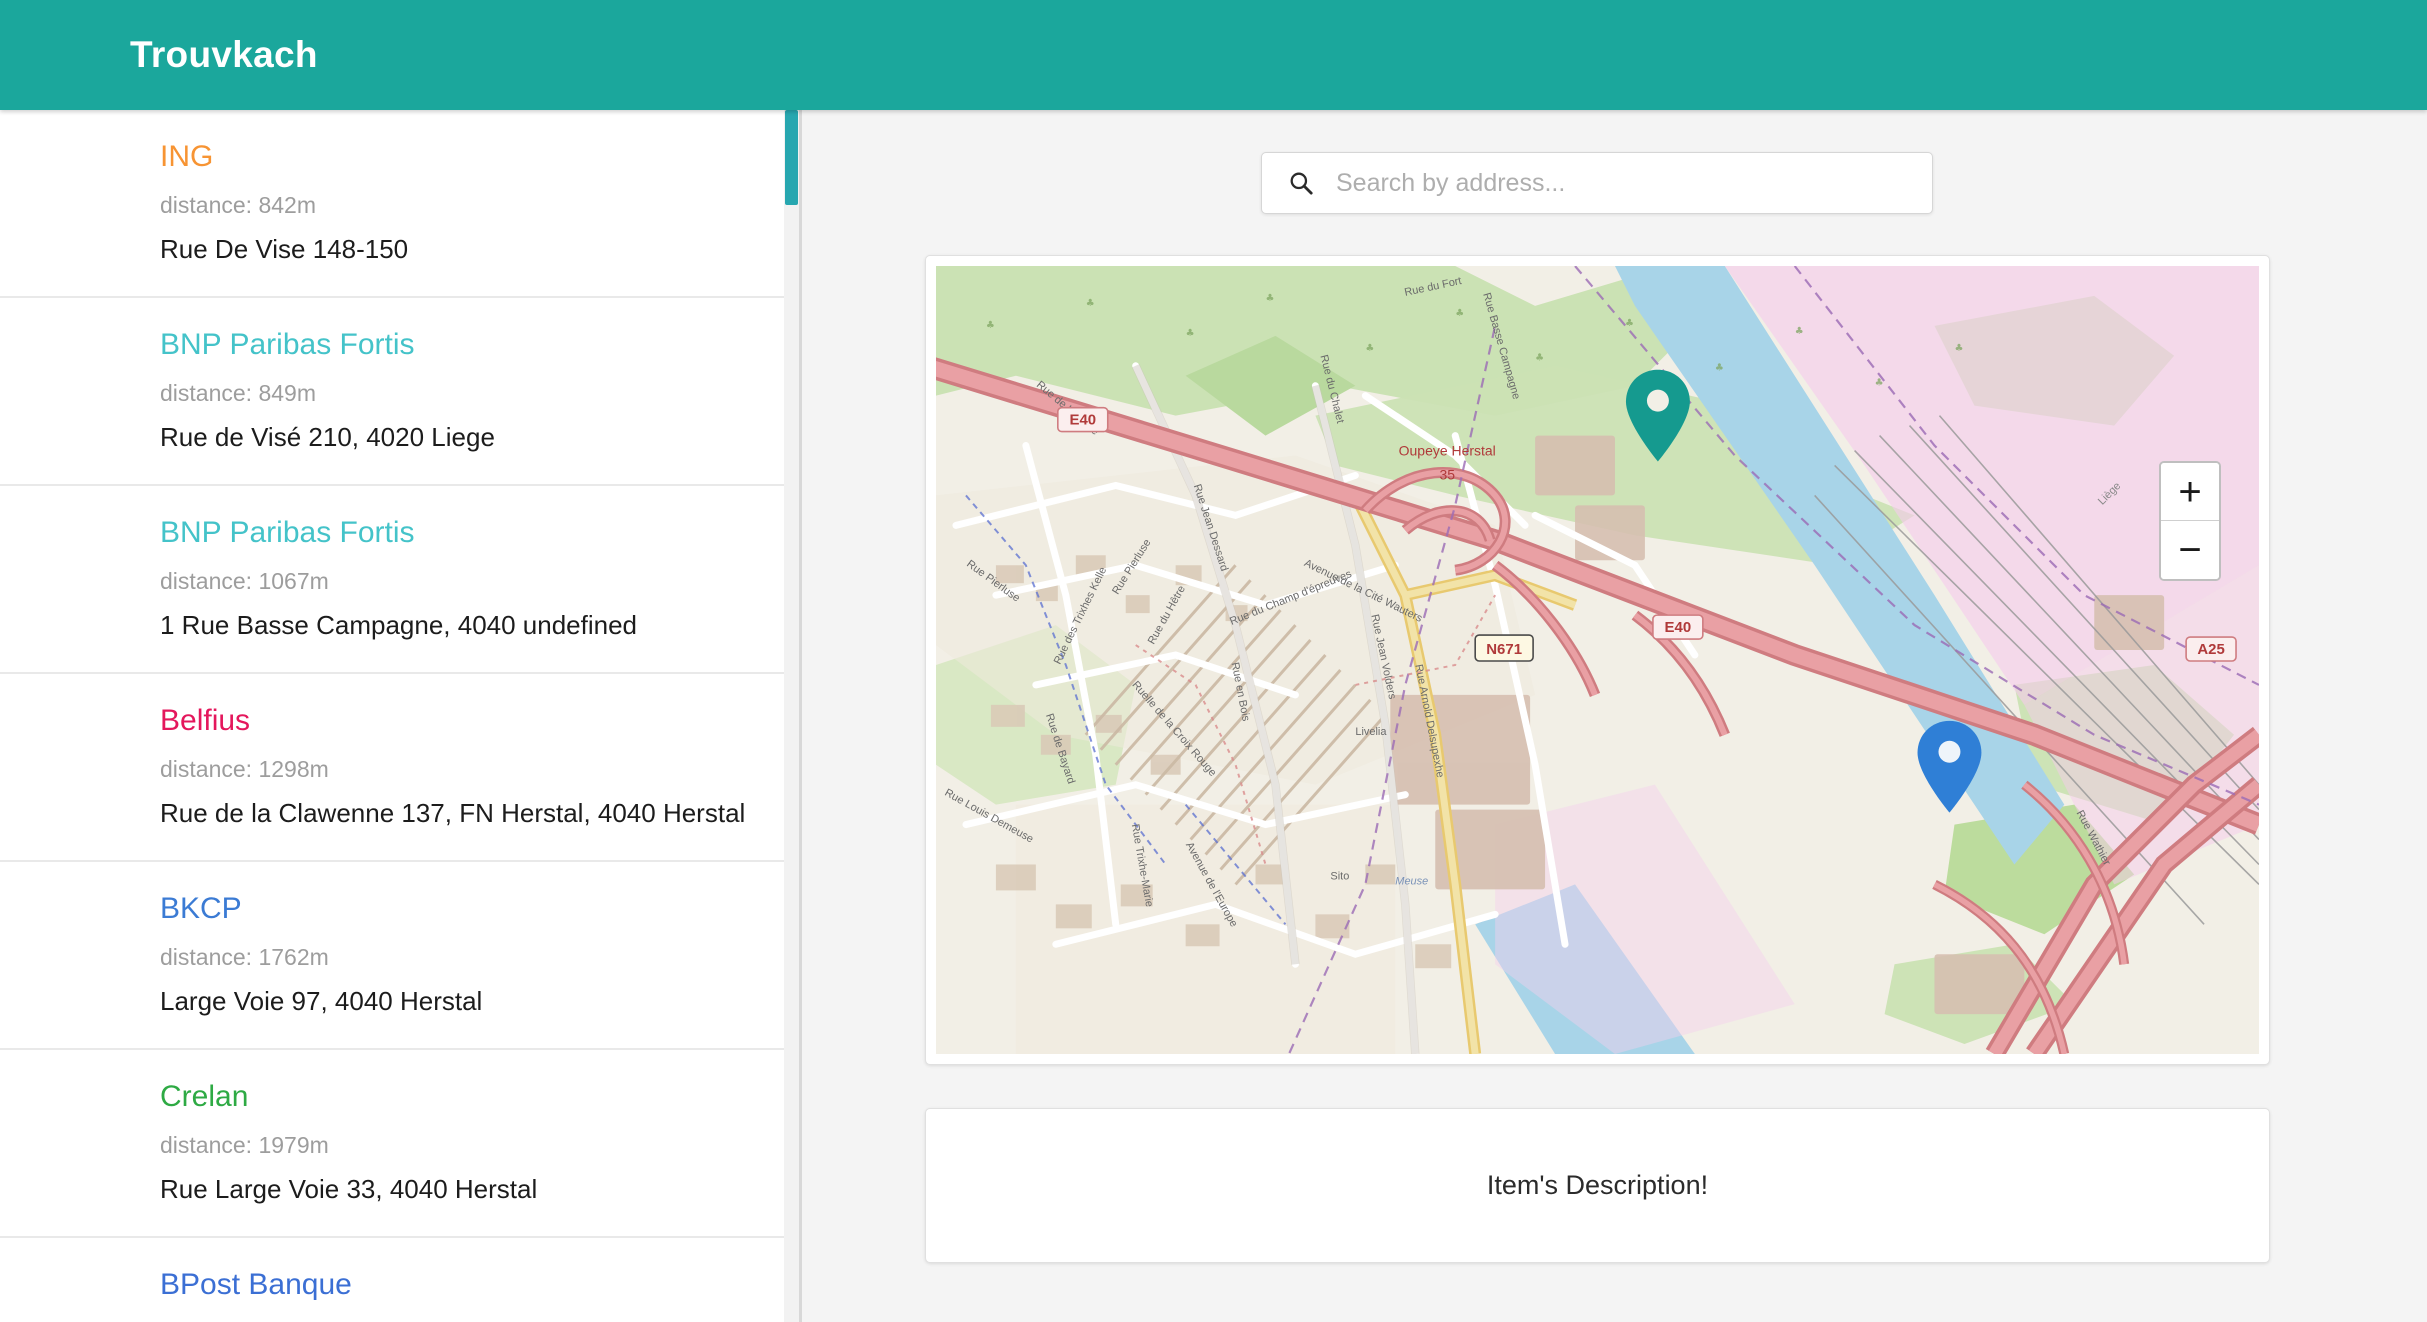 The height and width of the screenshot is (1322, 2427). I want to click on map-zoom-in-button: +, so click(2190, 492).